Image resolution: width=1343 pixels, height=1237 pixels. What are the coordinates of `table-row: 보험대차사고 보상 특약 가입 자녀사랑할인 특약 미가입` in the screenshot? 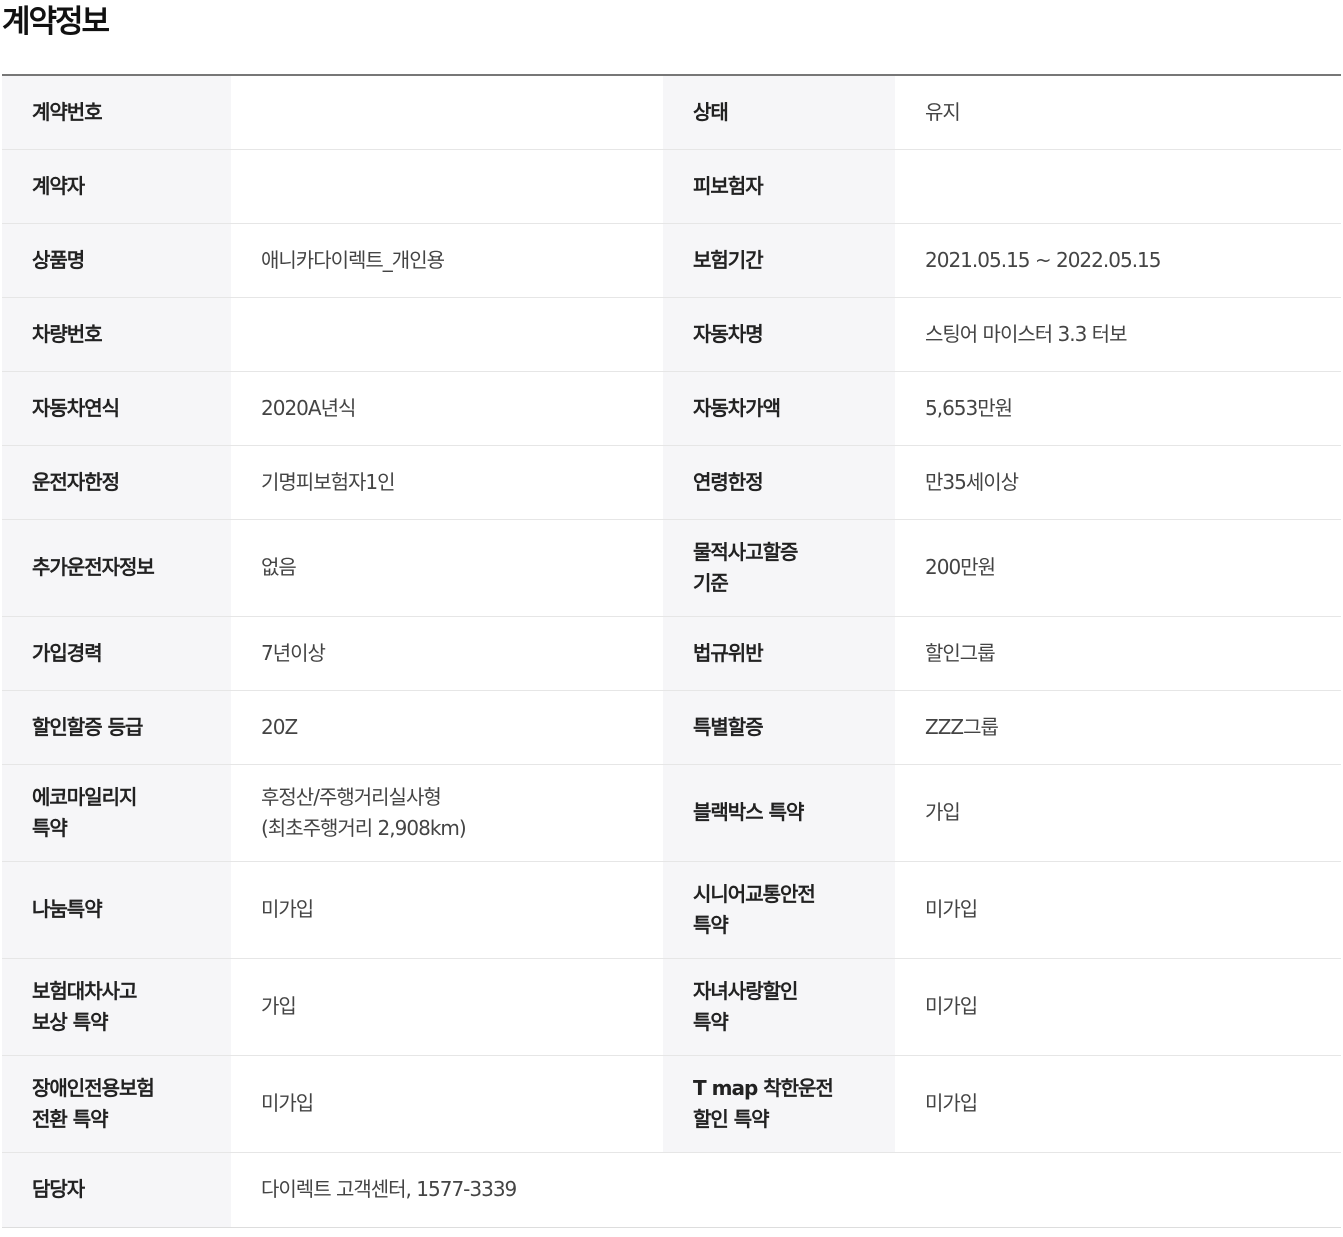 It's located at (671, 1006).